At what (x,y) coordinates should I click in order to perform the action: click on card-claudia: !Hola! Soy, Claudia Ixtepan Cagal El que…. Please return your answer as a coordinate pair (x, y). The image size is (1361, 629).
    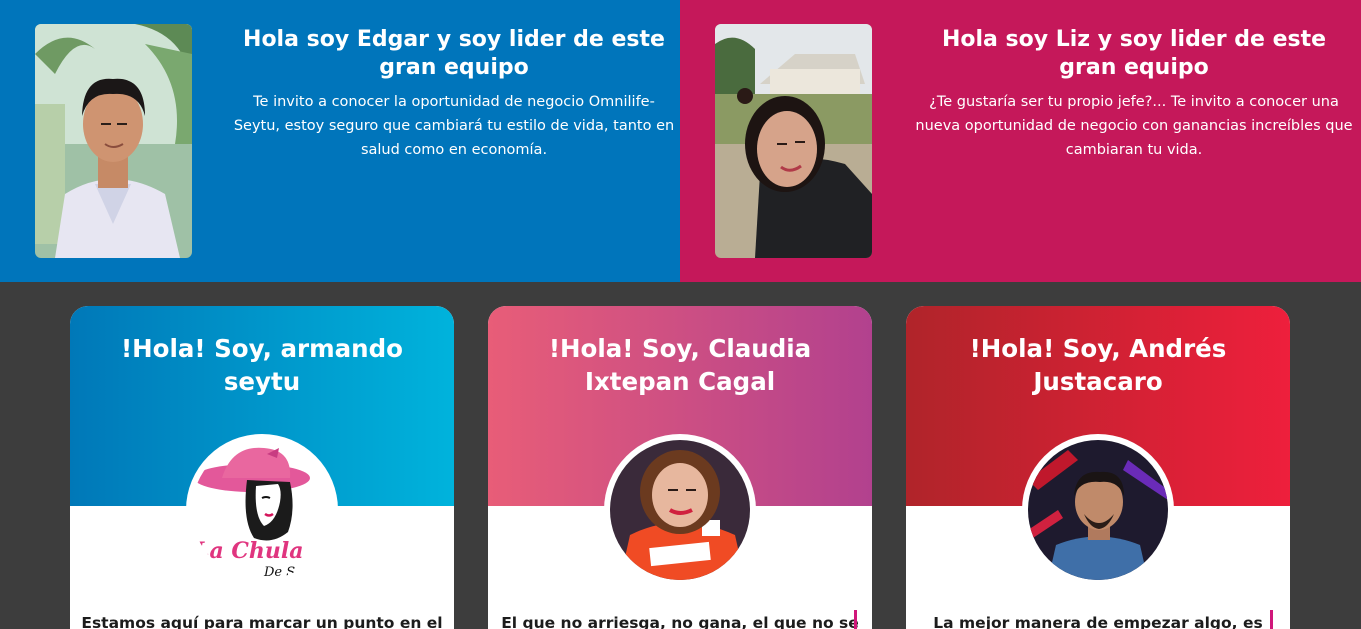
    Looking at the image, I should click on (680, 467).